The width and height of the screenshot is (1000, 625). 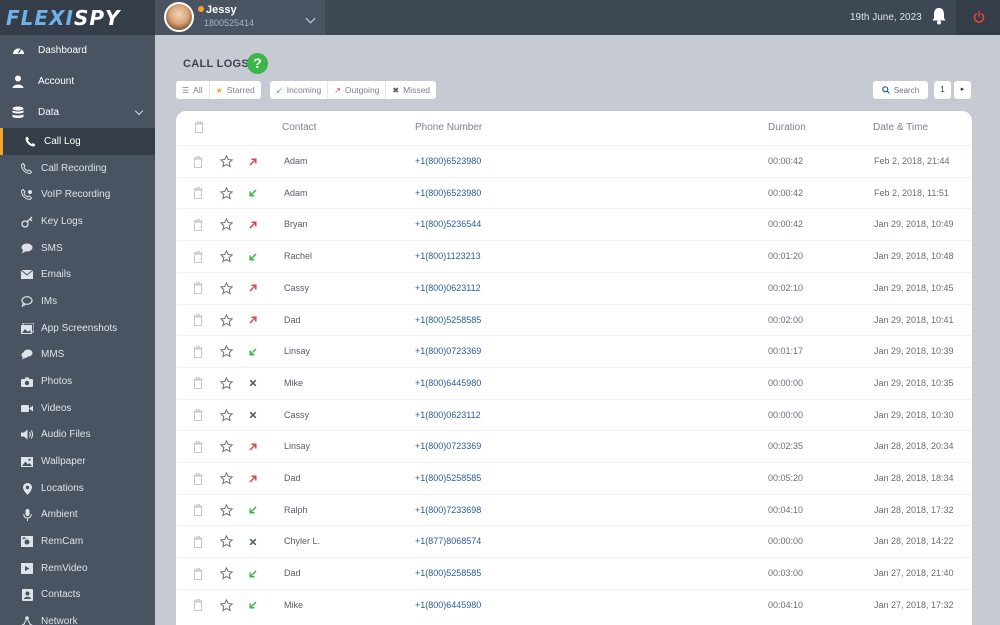 What do you see at coordinates (296, 510) in the screenshot?
I see `contact-name: Ralph` at bounding box center [296, 510].